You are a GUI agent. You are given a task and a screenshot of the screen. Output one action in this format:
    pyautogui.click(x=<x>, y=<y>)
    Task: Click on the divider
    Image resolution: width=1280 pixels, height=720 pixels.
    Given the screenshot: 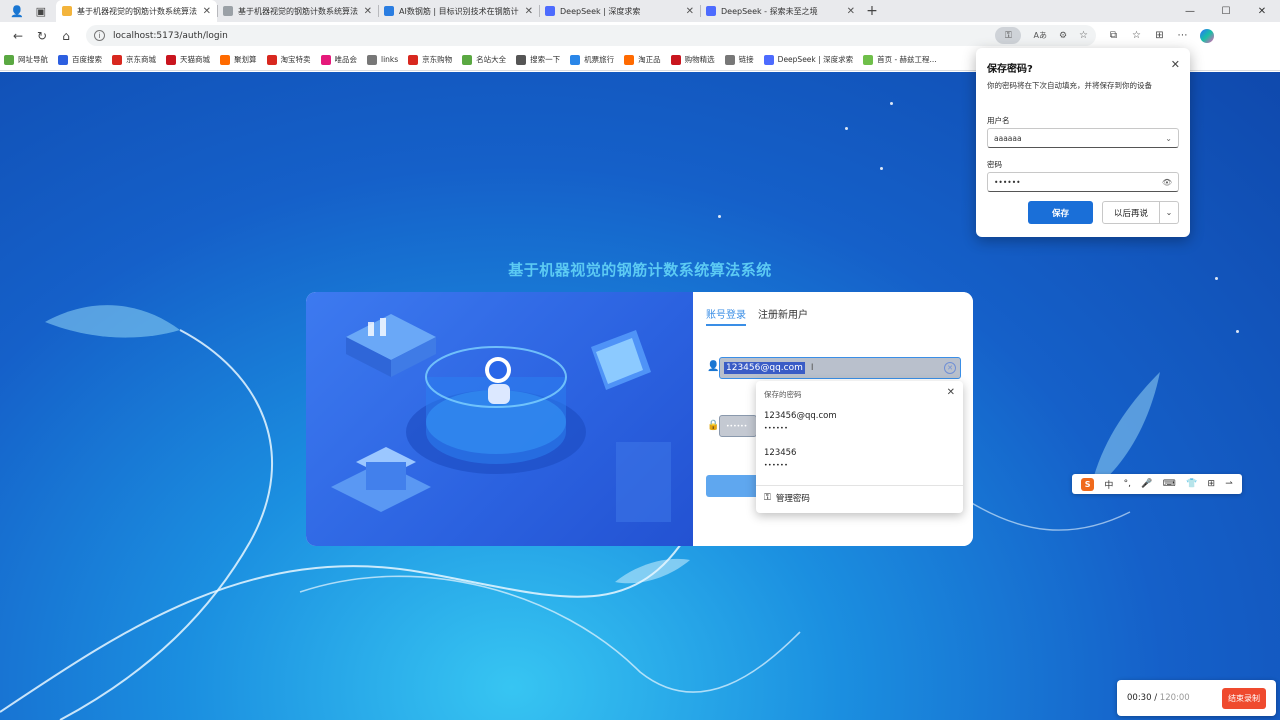 What is the action you would take?
    pyautogui.click(x=859, y=485)
    